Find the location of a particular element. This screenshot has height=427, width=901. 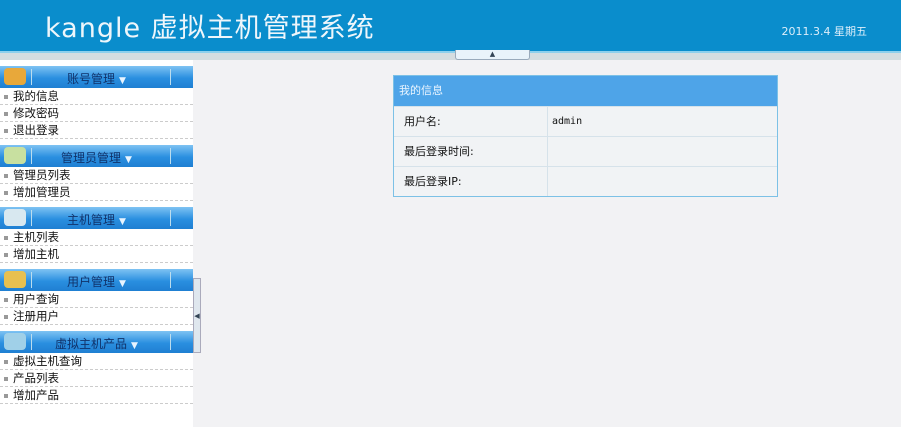

info-row-last-login-time: 最后登录时间: is located at coordinates (585, 151).